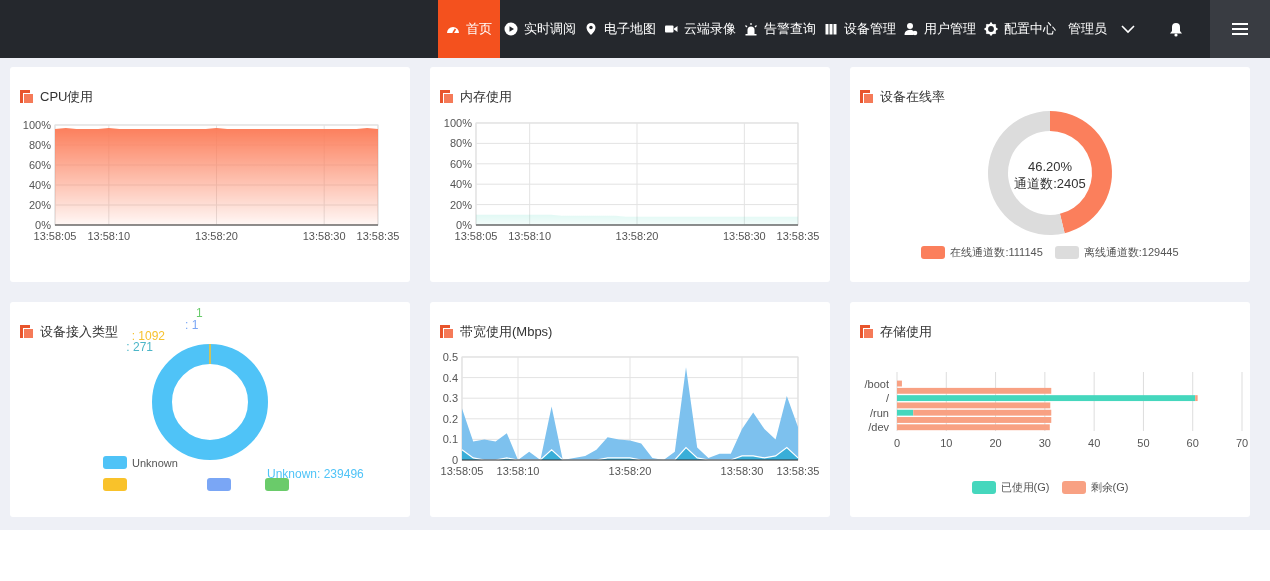 The image size is (1270, 581). Describe the element at coordinates (506, 331) in the screenshot. I see `card-title: 带宽使用(Mbps)` at that location.